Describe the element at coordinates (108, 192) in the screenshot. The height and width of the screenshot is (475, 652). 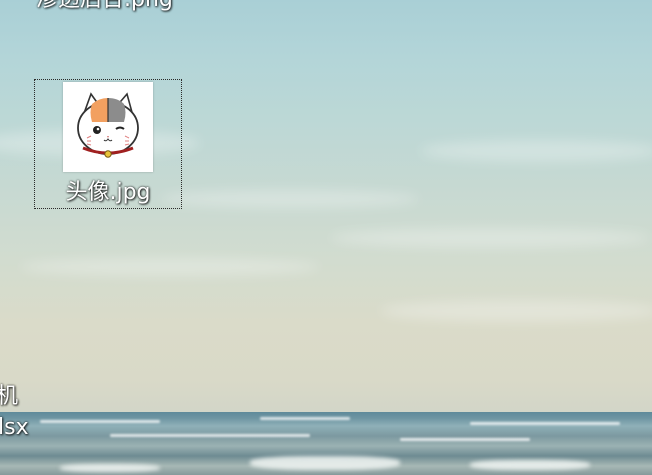
I see `desktop-icon-label: 头像.jpg` at that location.